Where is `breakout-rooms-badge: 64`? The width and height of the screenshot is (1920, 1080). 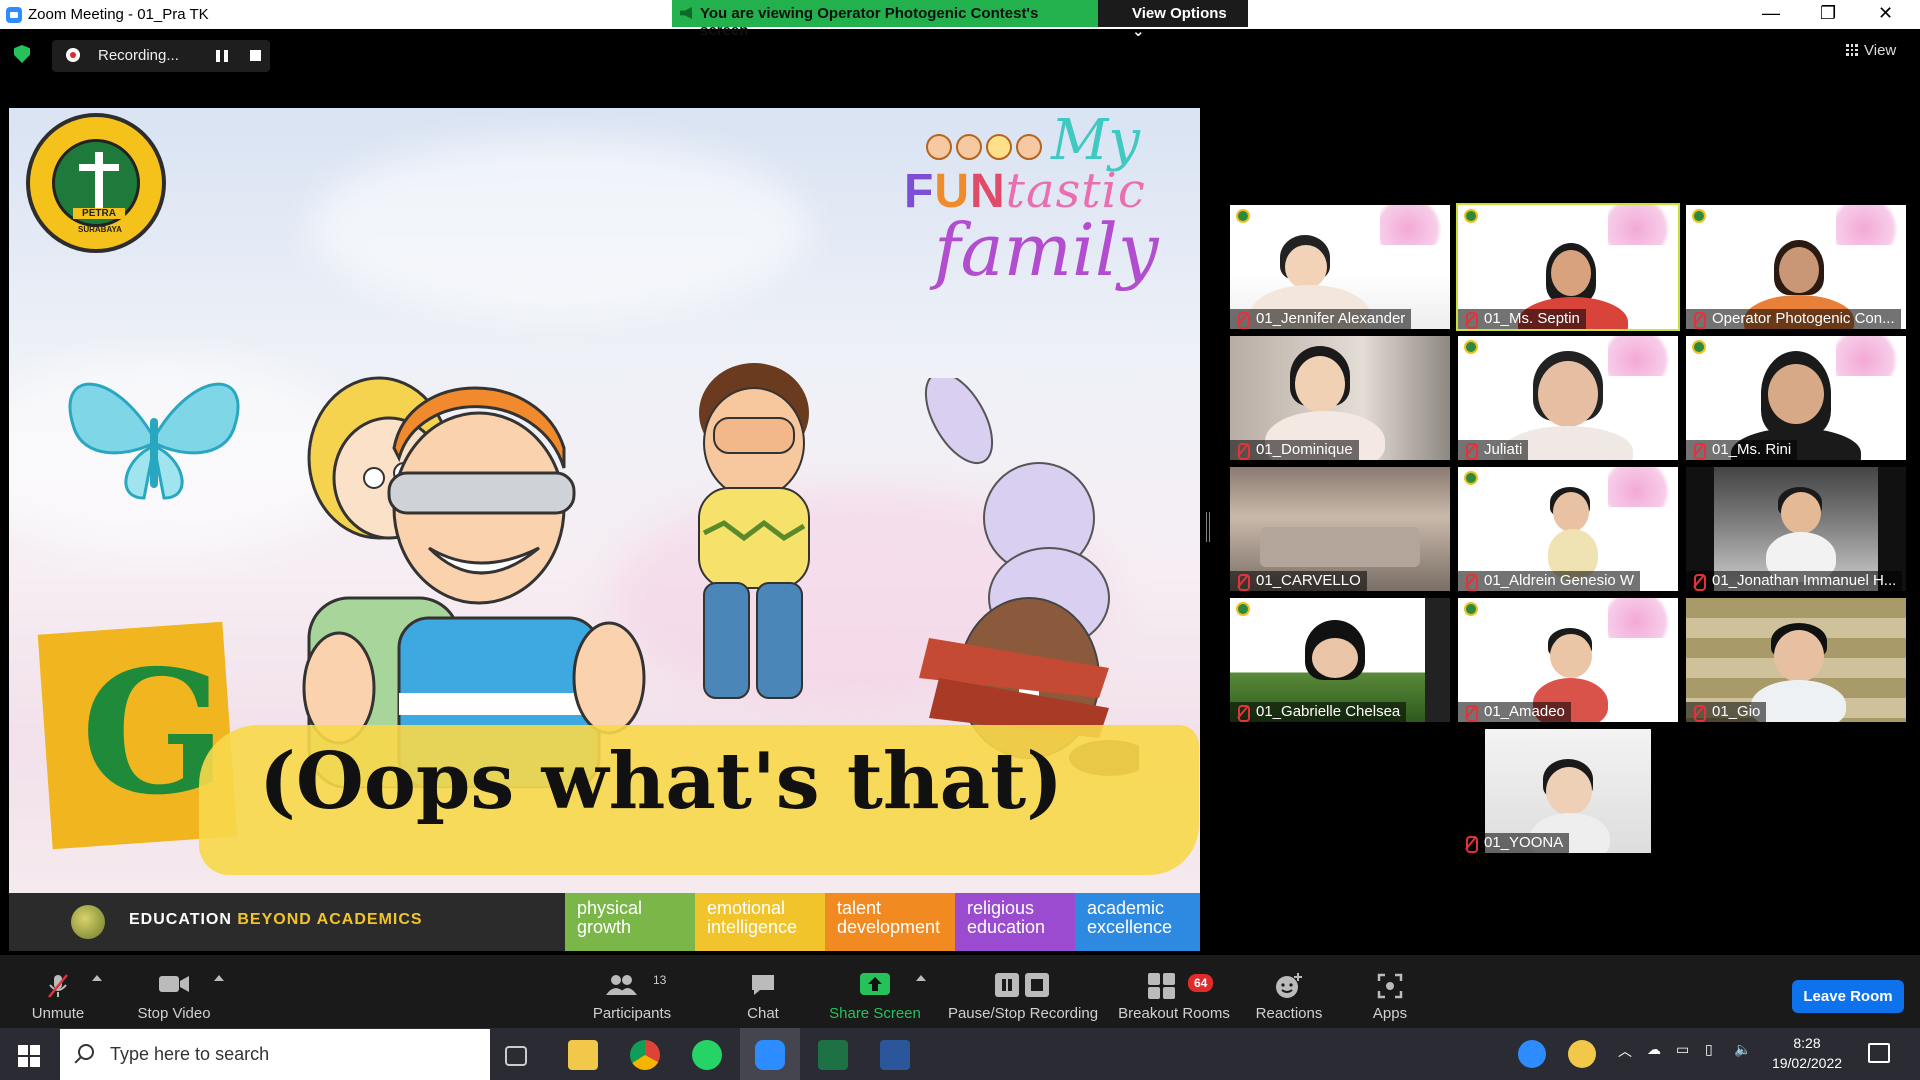
breakout-rooms-badge: 64 is located at coordinates (1201, 983).